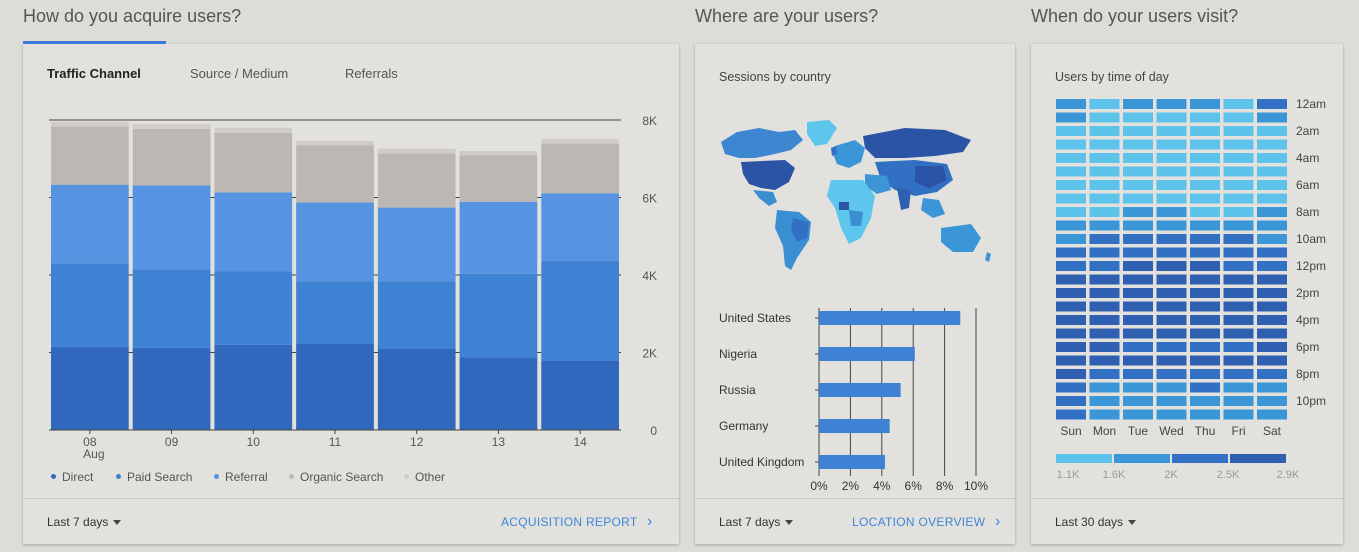 Image resolution: width=1359 pixels, height=552 pixels. What do you see at coordinates (1096, 522) in the screenshot?
I see `date-range-dropdown: Last 30 days` at bounding box center [1096, 522].